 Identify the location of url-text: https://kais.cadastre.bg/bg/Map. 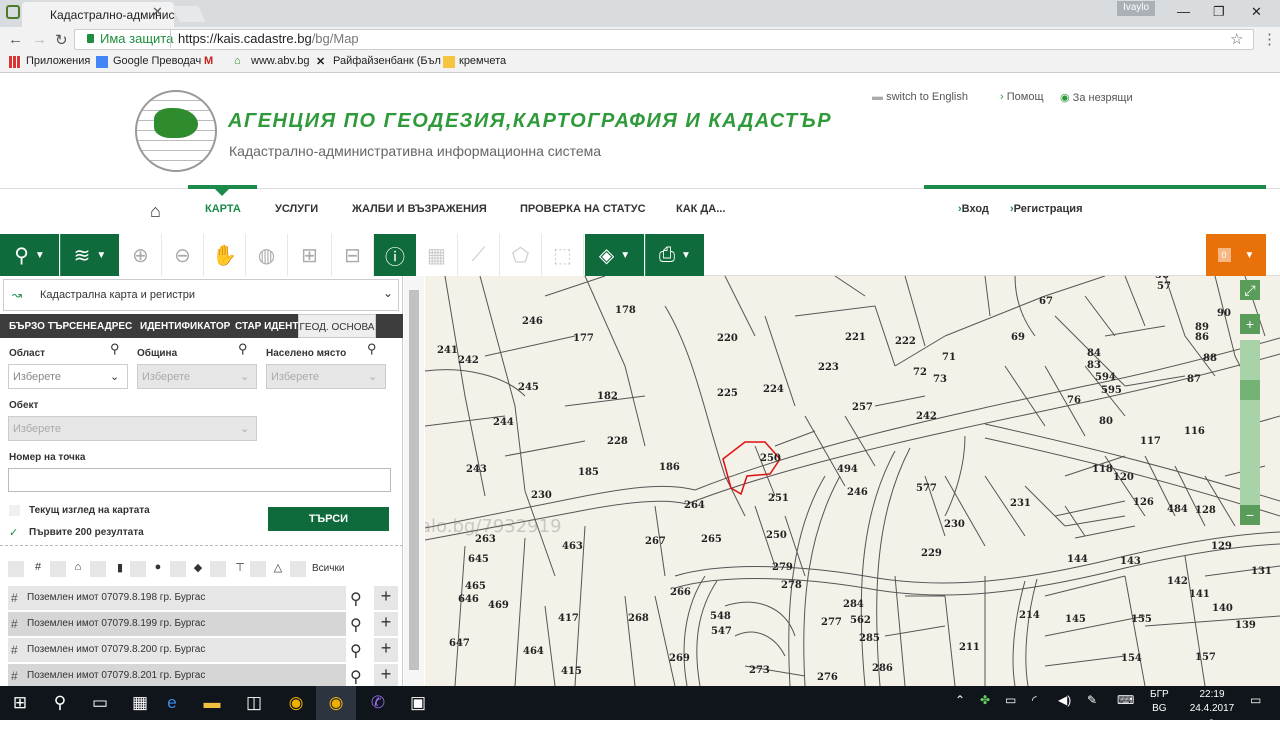
(268, 38).